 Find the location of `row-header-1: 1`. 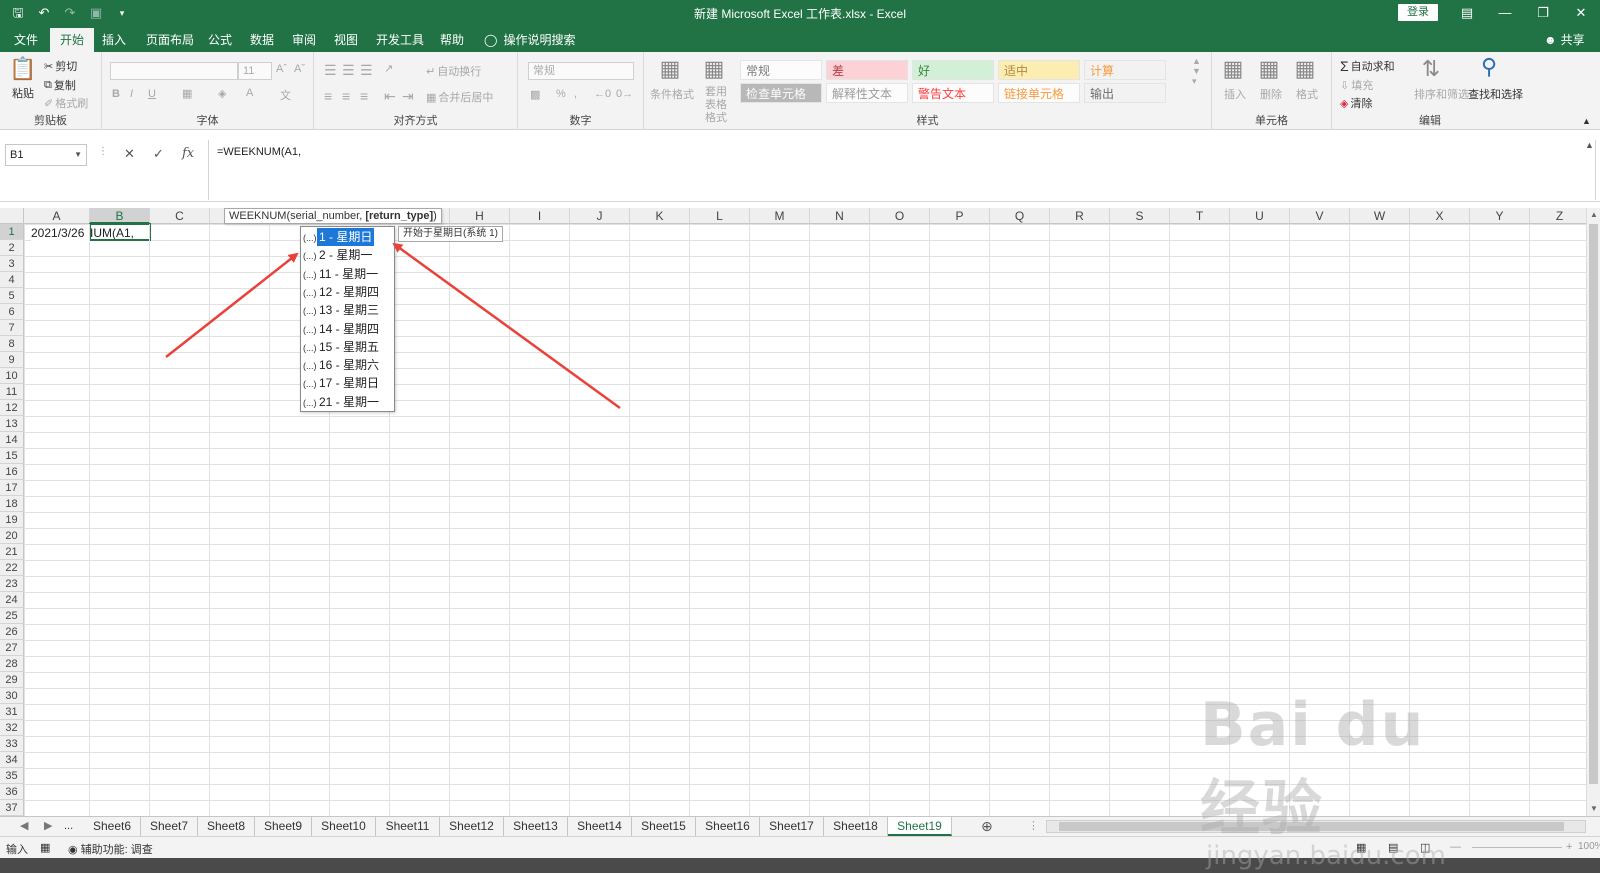

row-header-1: 1 is located at coordinates (12, 232).